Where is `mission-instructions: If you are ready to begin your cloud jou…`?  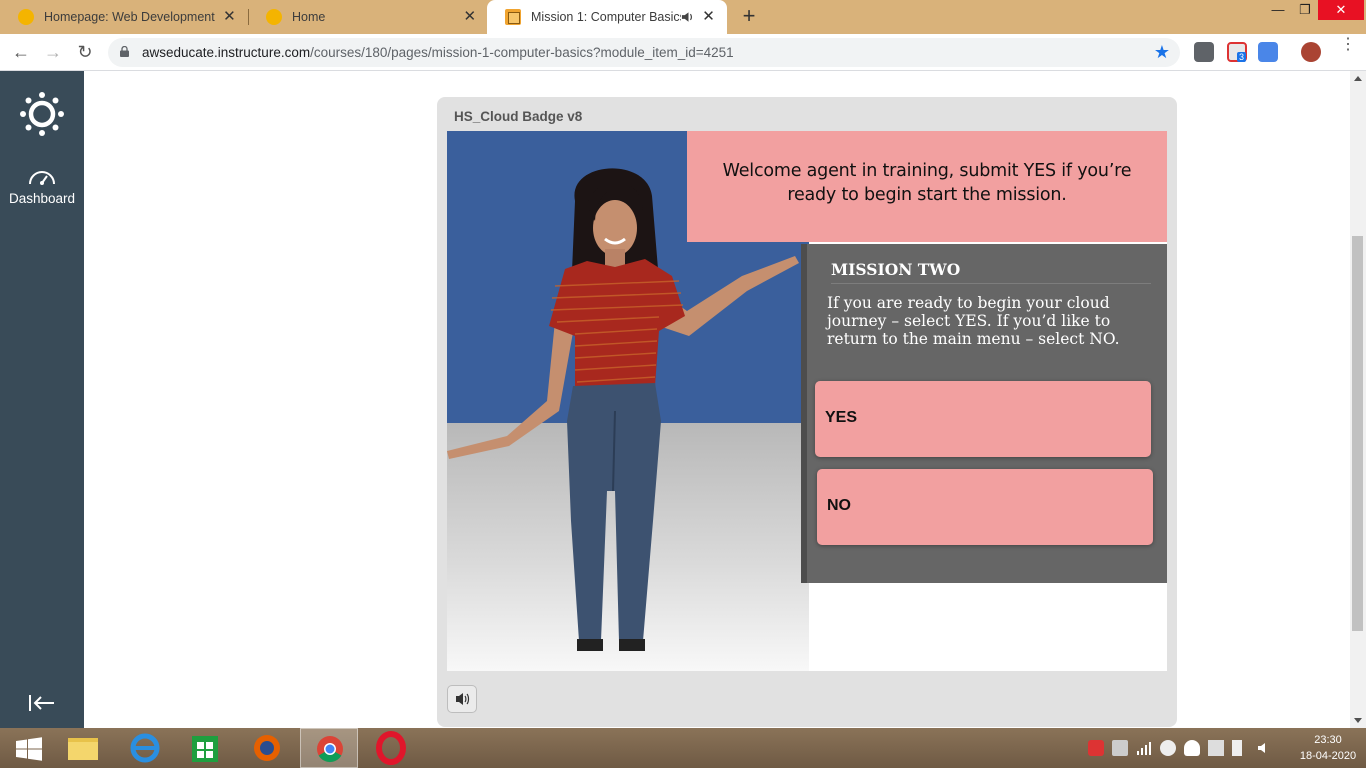
mission-instructions: If you are ready to begin your cloud jou… is located at coordinates (973, 321).